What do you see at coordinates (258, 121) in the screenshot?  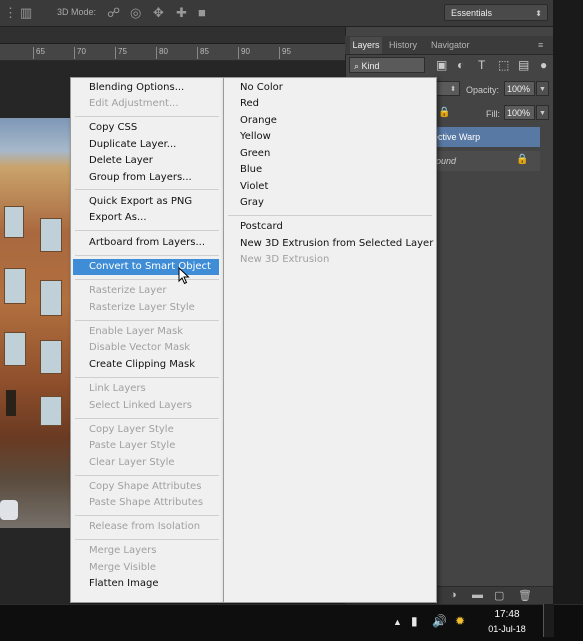 I see `submenu-item-orange: Orange` at bounding box center [258, 121].